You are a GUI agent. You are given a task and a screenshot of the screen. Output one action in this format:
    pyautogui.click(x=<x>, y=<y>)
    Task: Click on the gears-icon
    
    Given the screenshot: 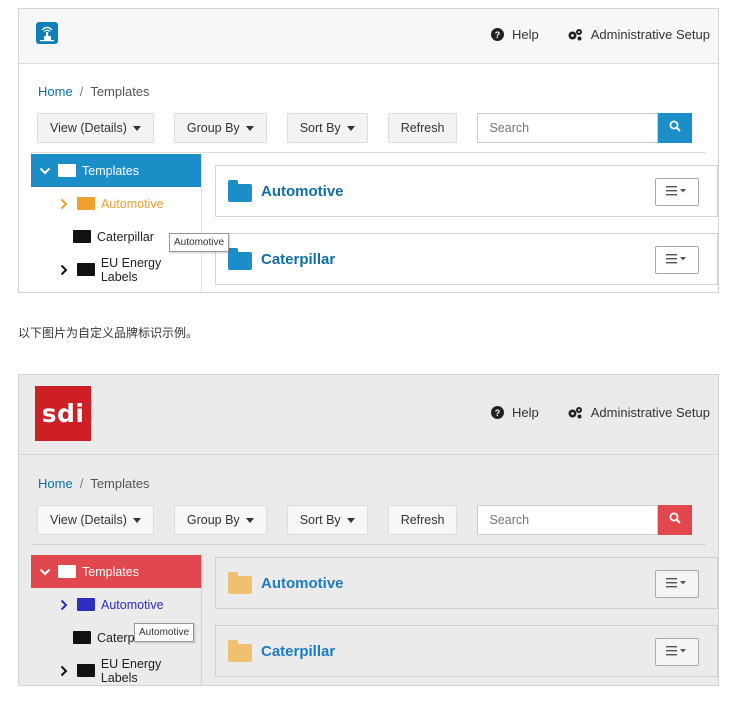 What is the action you would take?
    pyautogui.click(x=575, y=412)
    